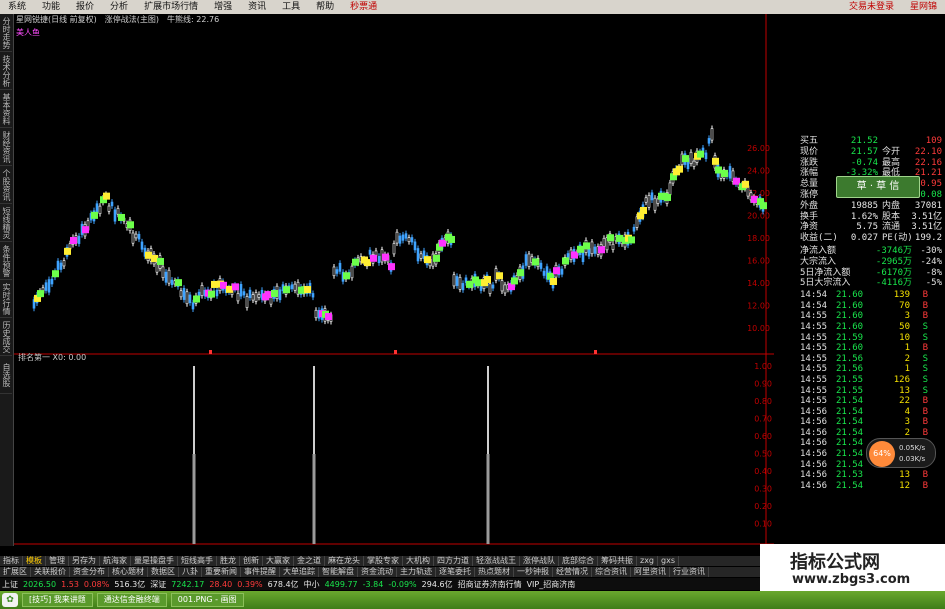  I want to click on quote-value: 19885, so click(864, 205).